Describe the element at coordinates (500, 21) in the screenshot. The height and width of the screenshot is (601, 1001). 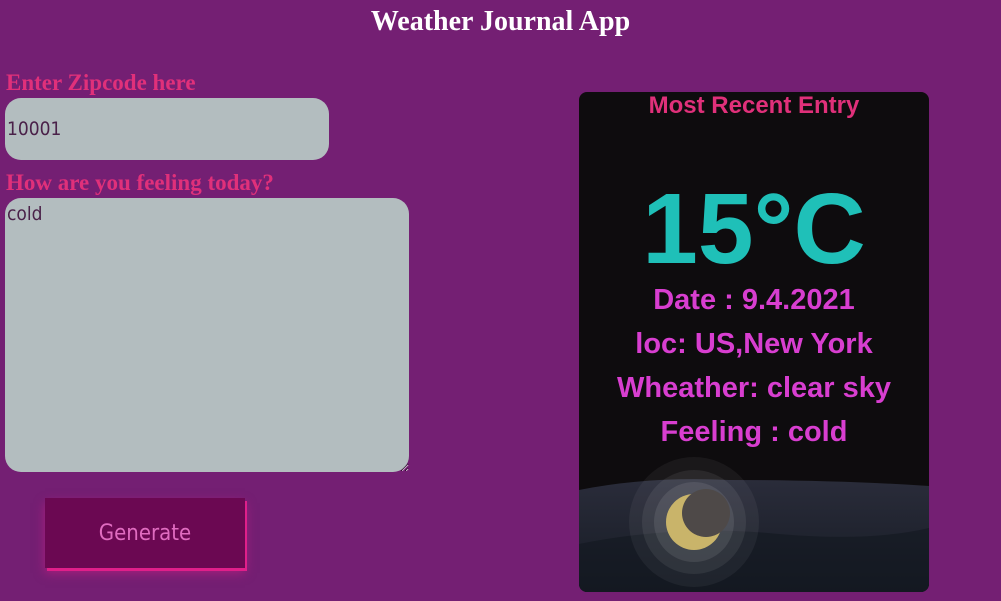
I see `app-title: Weather Journal App` at that location.